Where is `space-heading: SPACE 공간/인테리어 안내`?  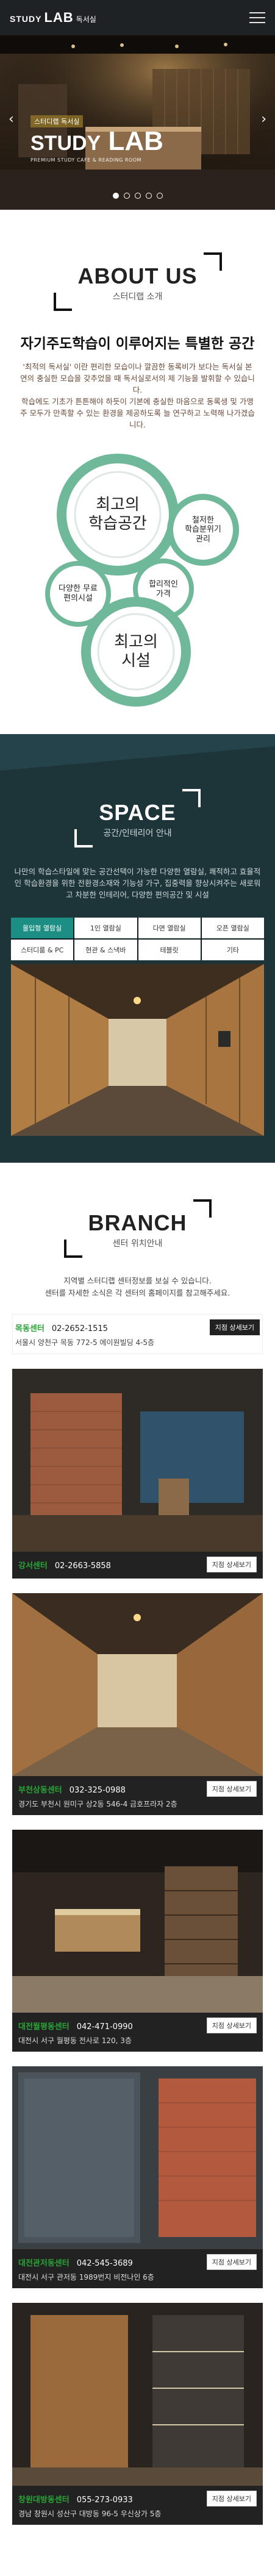 space-heading: SPACE 공간/인테리어 안내 is located at coordinates (137, 818).